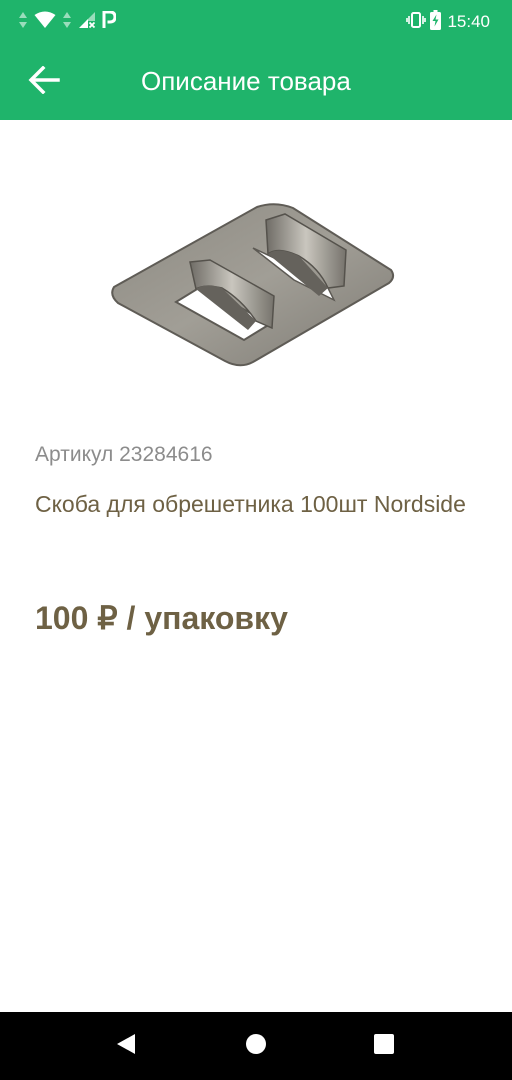 This screenshot has width=512, height=1080. I want to click on parking-app-icon, so click(109, 22).